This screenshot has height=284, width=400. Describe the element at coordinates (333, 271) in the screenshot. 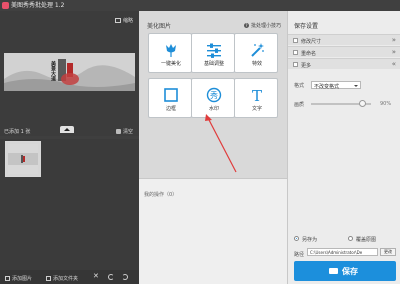

I see `camera-icon` at that location.